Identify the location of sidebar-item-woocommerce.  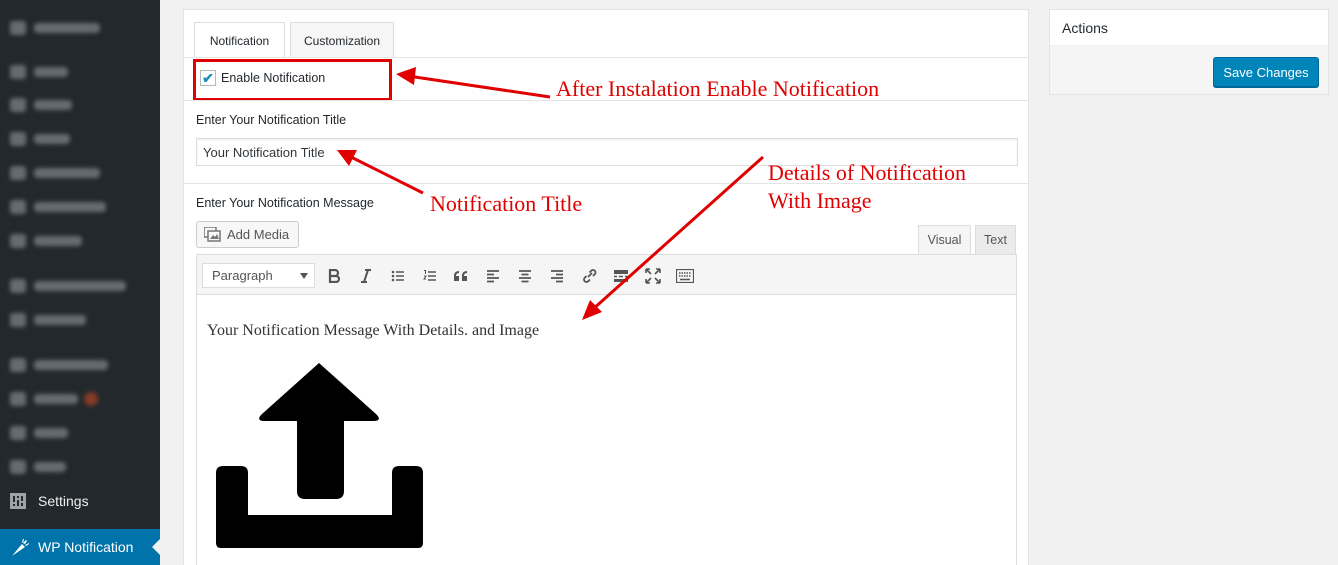
(80, 286).